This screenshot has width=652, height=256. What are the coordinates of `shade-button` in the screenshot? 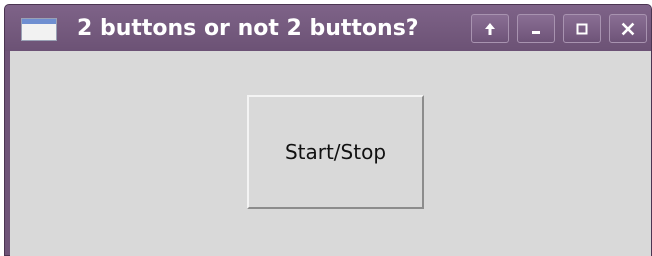 It's located at (490, 28).